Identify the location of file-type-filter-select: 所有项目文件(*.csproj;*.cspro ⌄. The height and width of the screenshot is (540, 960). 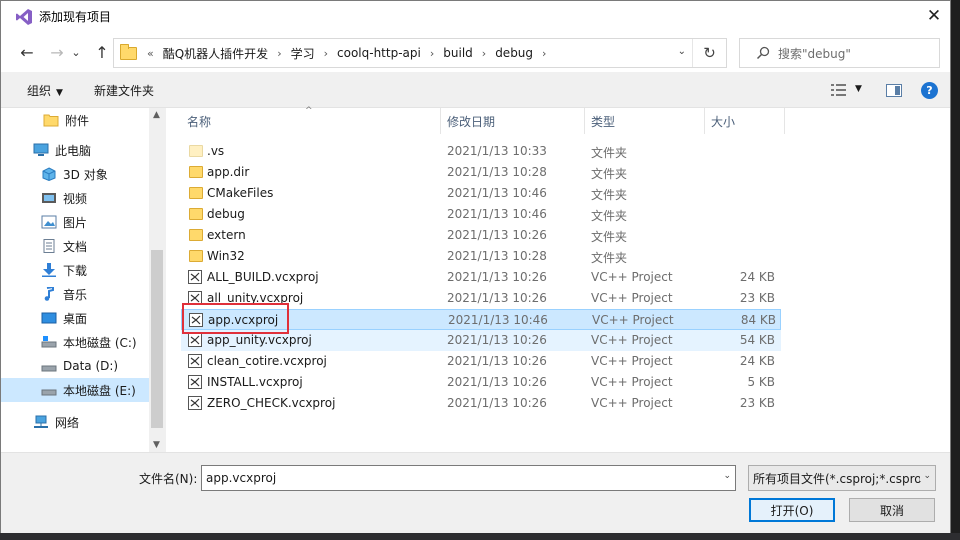
(842, 478).